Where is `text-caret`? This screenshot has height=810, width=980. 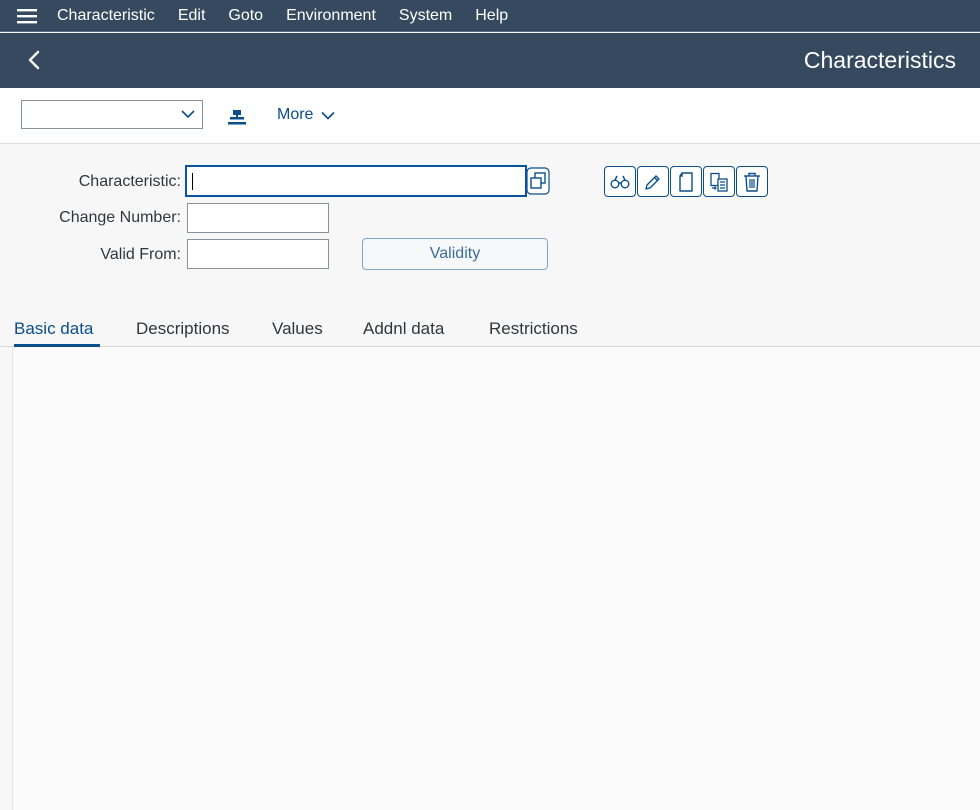
text-caret is located at coordinates (192, 181).